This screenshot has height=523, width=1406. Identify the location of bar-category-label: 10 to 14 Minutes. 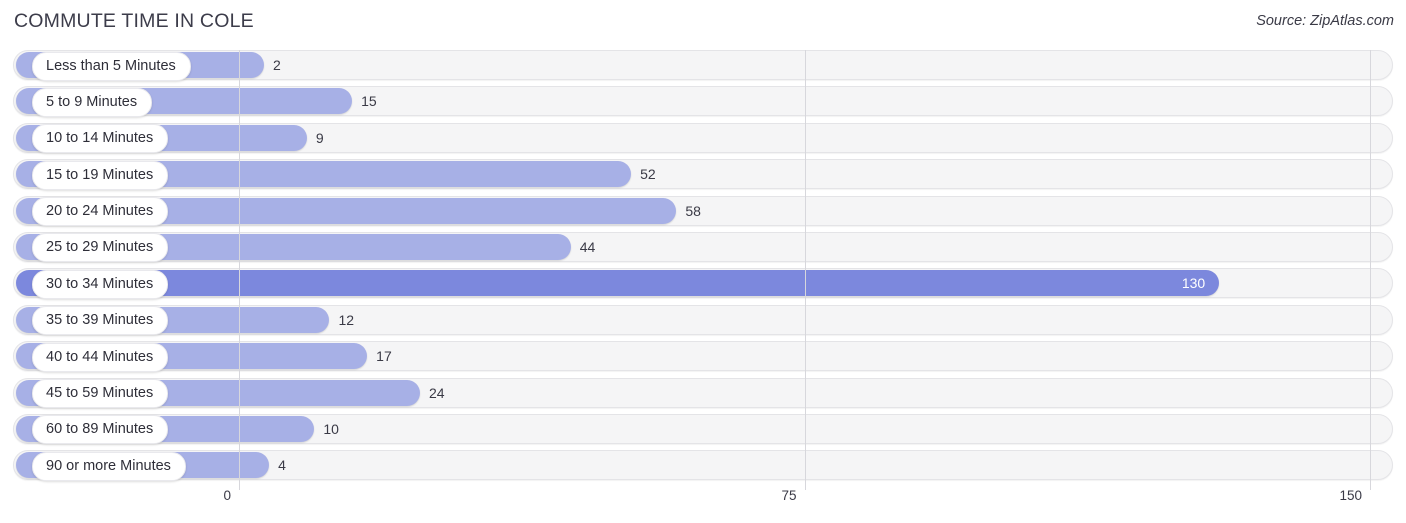
(100, 139).